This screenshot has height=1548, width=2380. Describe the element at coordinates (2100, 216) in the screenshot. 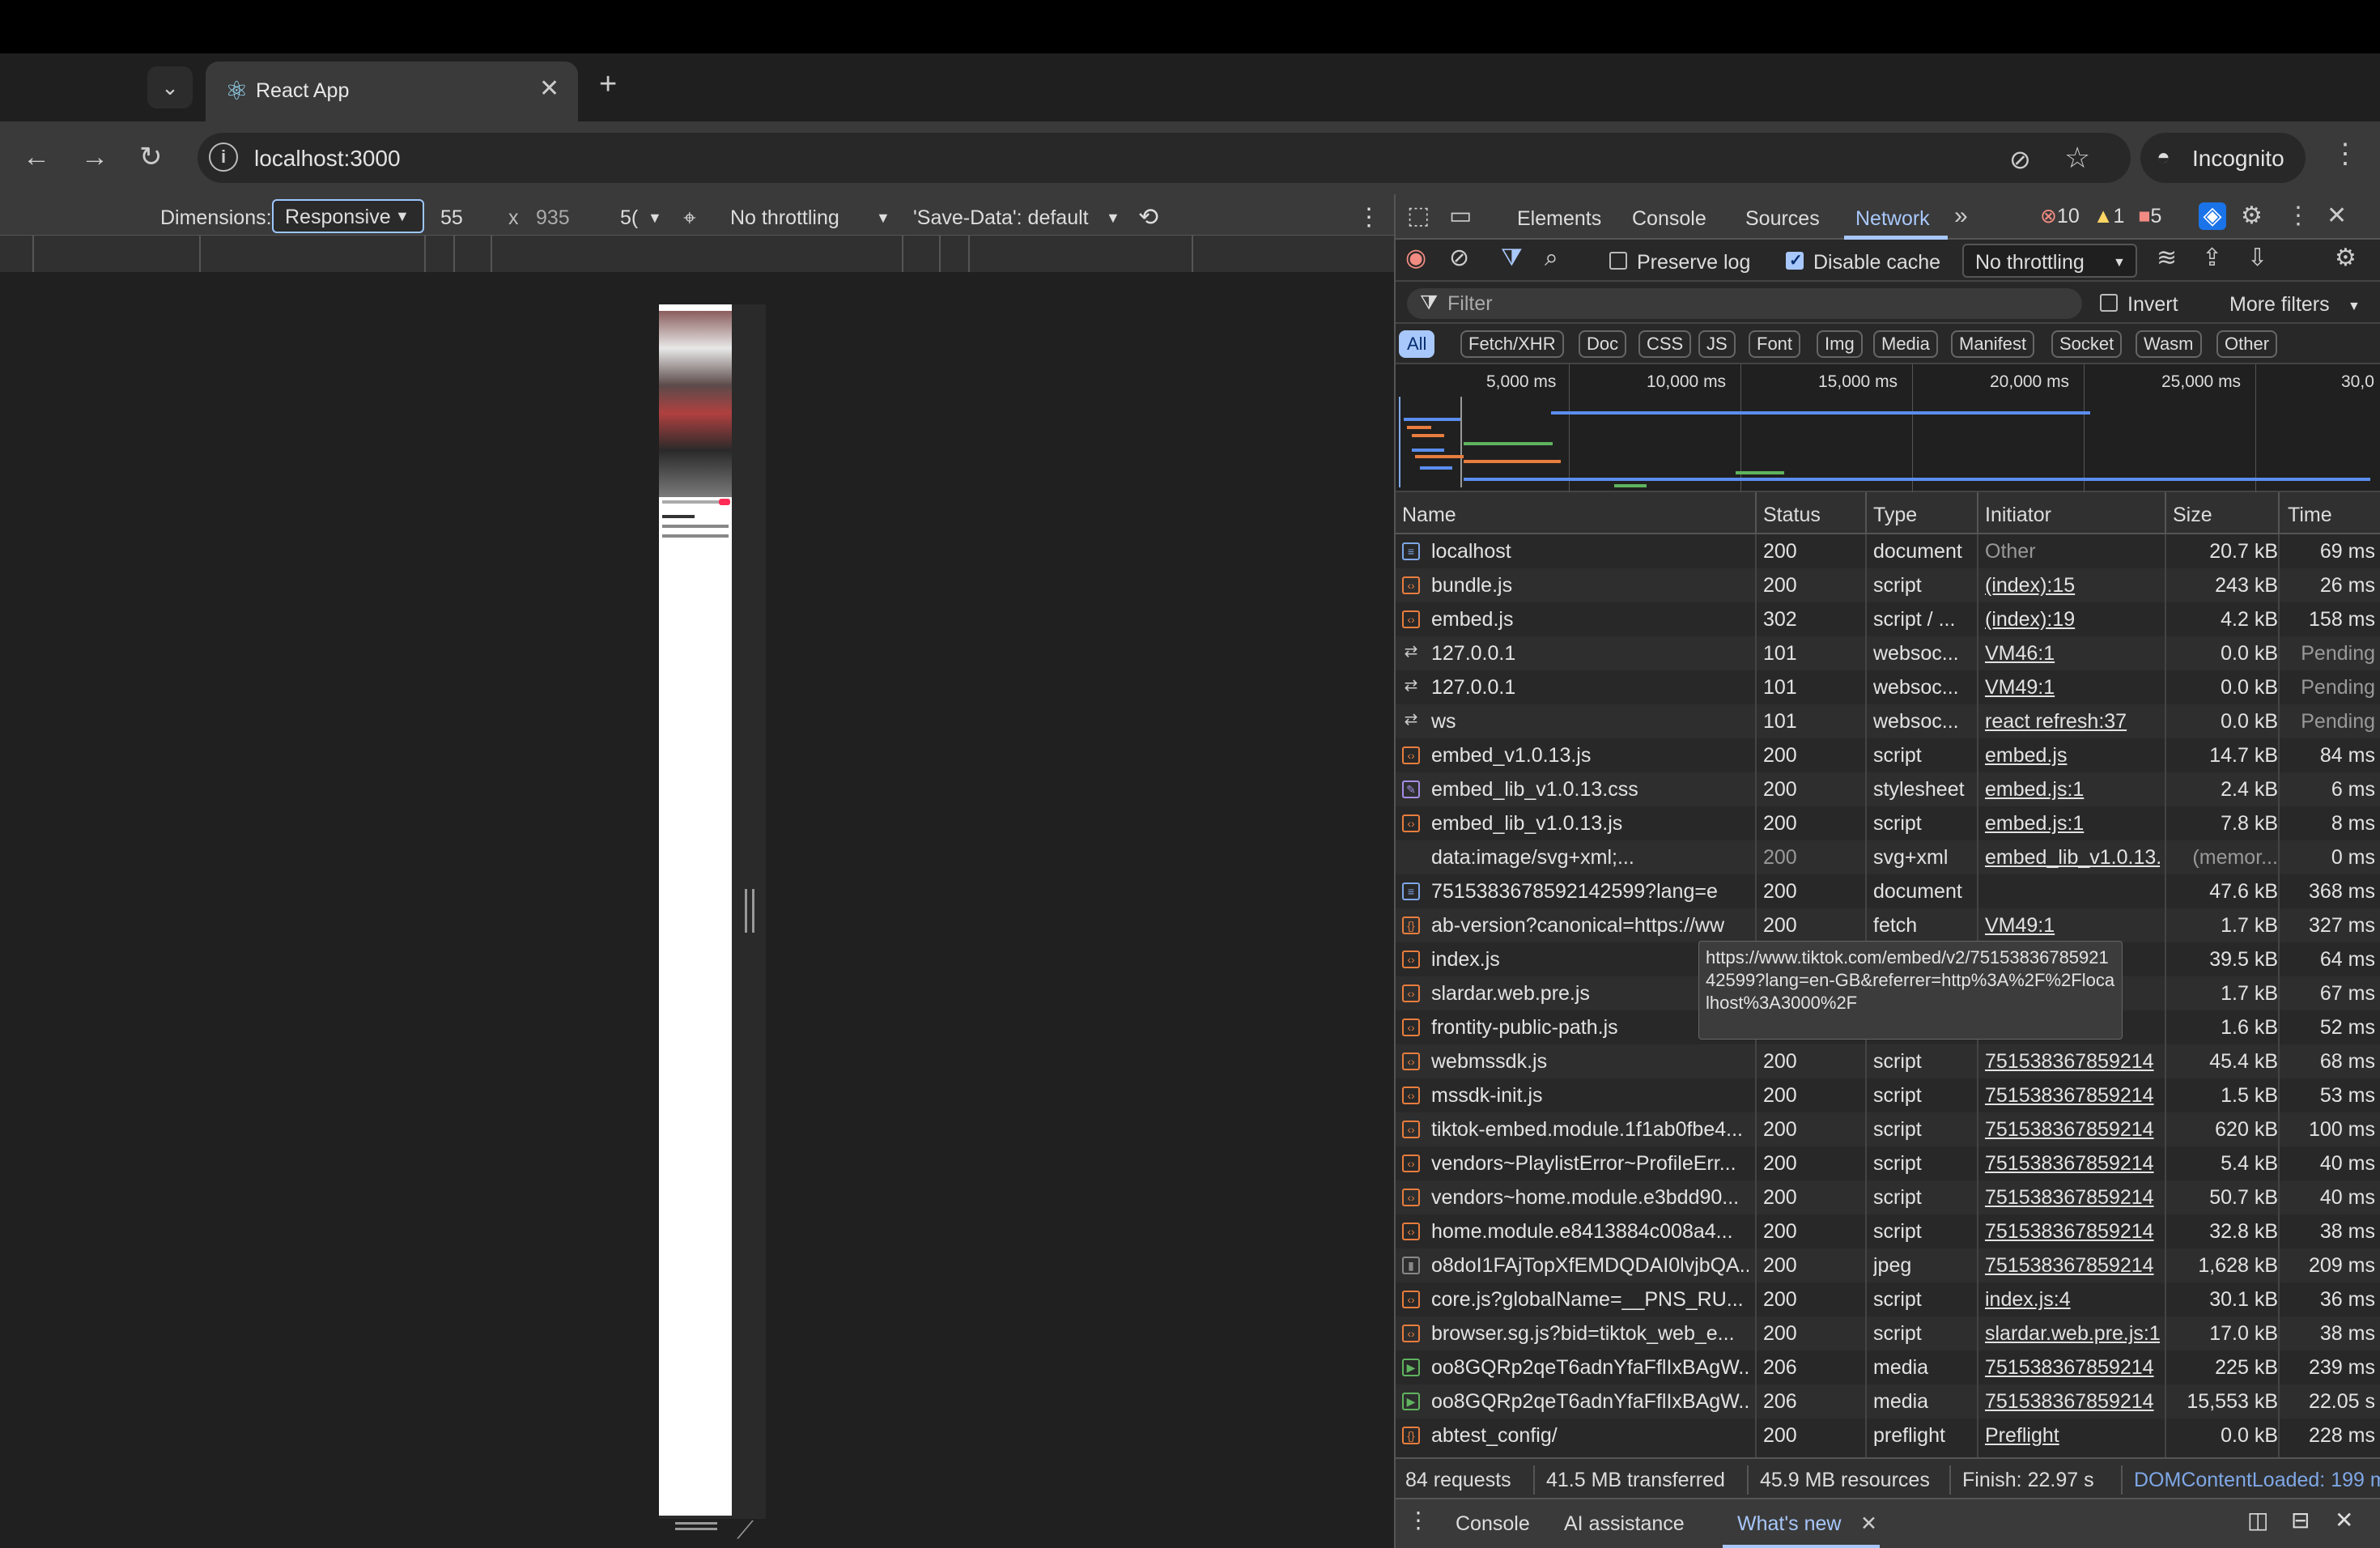

I see `issues-counter: ⊗10 ▲1 ■5` at that location.